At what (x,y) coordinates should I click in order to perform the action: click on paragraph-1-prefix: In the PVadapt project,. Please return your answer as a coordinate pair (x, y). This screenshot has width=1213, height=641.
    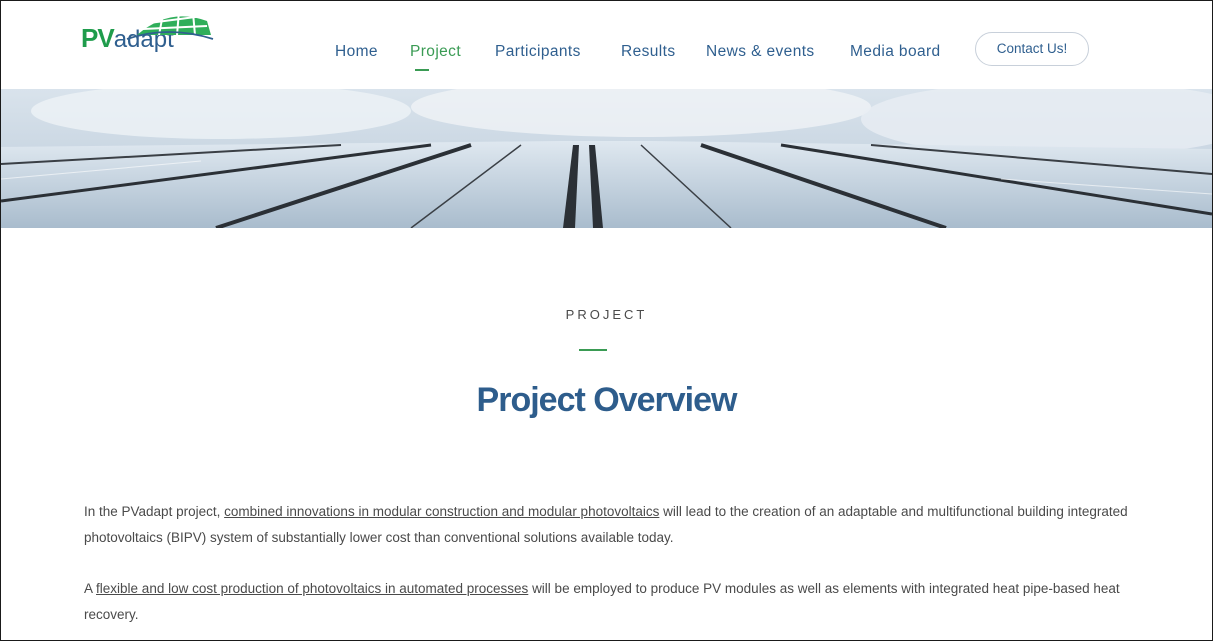
    Looking at the image, I should click on (152, 511).